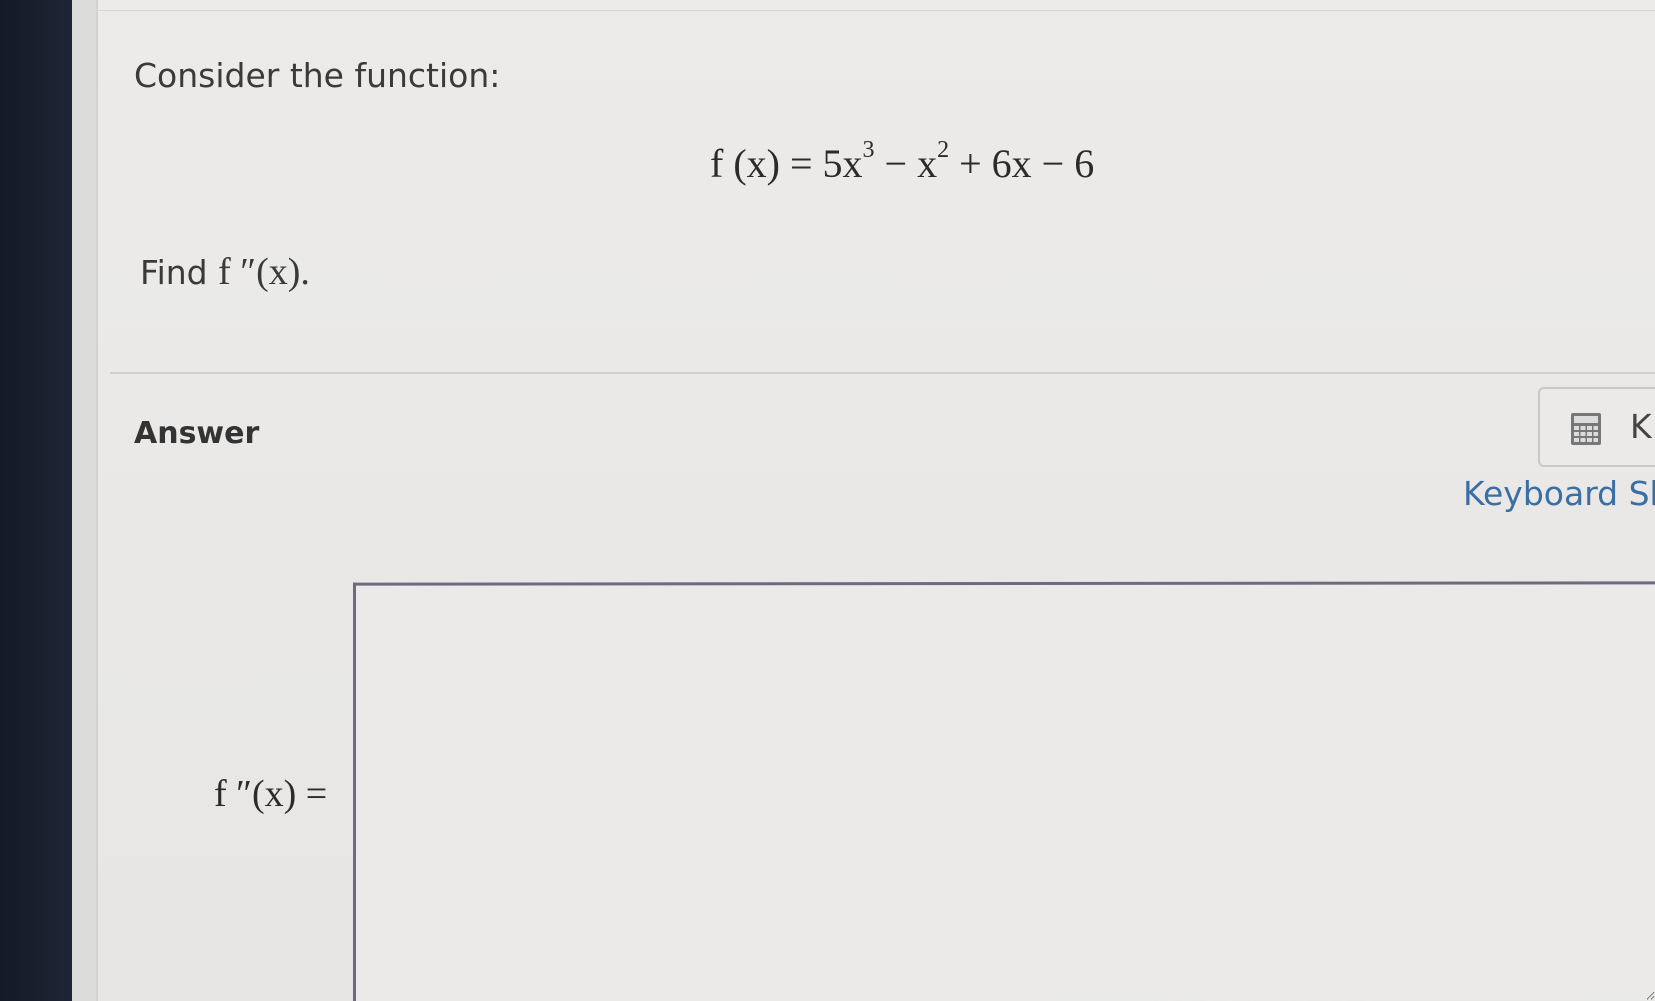  I want to click on function-equation: f (x) = 5x3 − x2 + 6x − 6, so click(902, 162).